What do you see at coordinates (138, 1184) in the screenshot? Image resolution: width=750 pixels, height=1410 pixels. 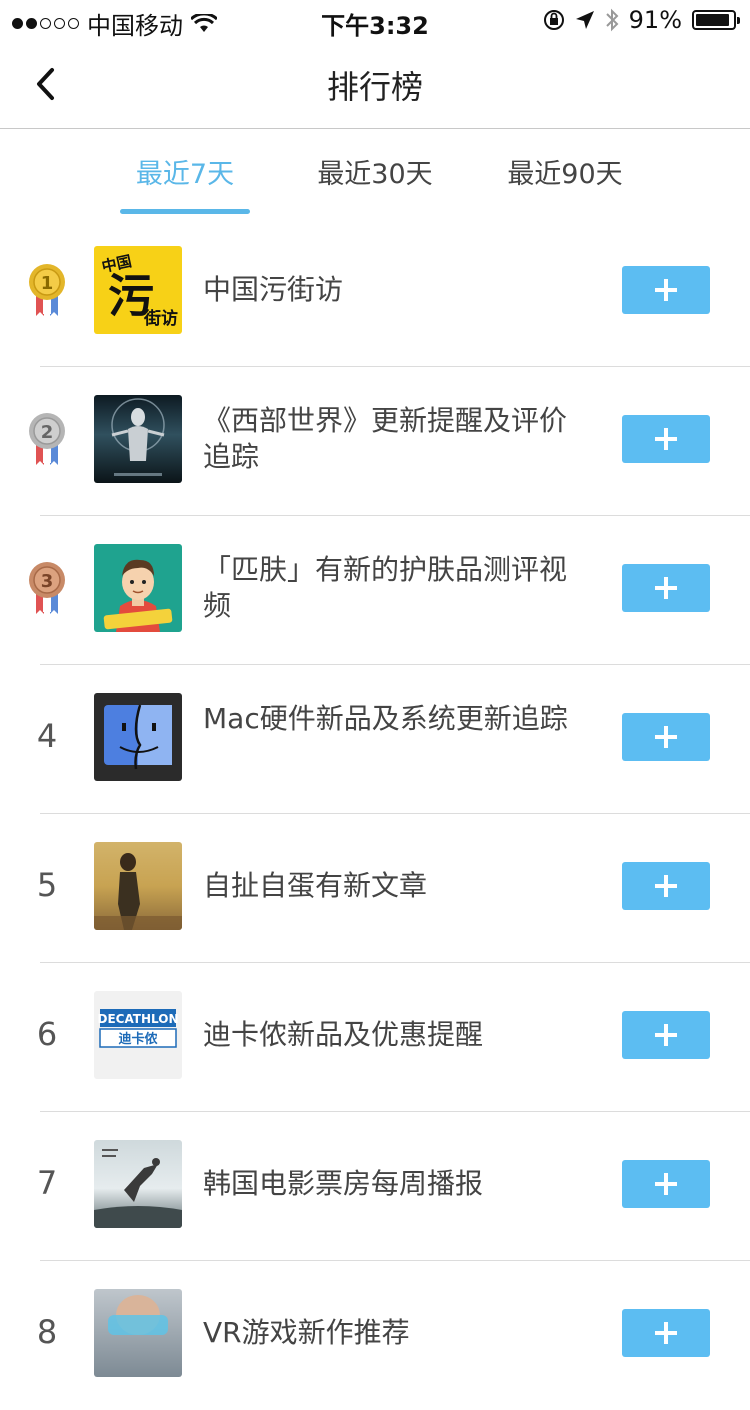 I see `movie-poster-thumbnail` at bounding box center [138, 1184].